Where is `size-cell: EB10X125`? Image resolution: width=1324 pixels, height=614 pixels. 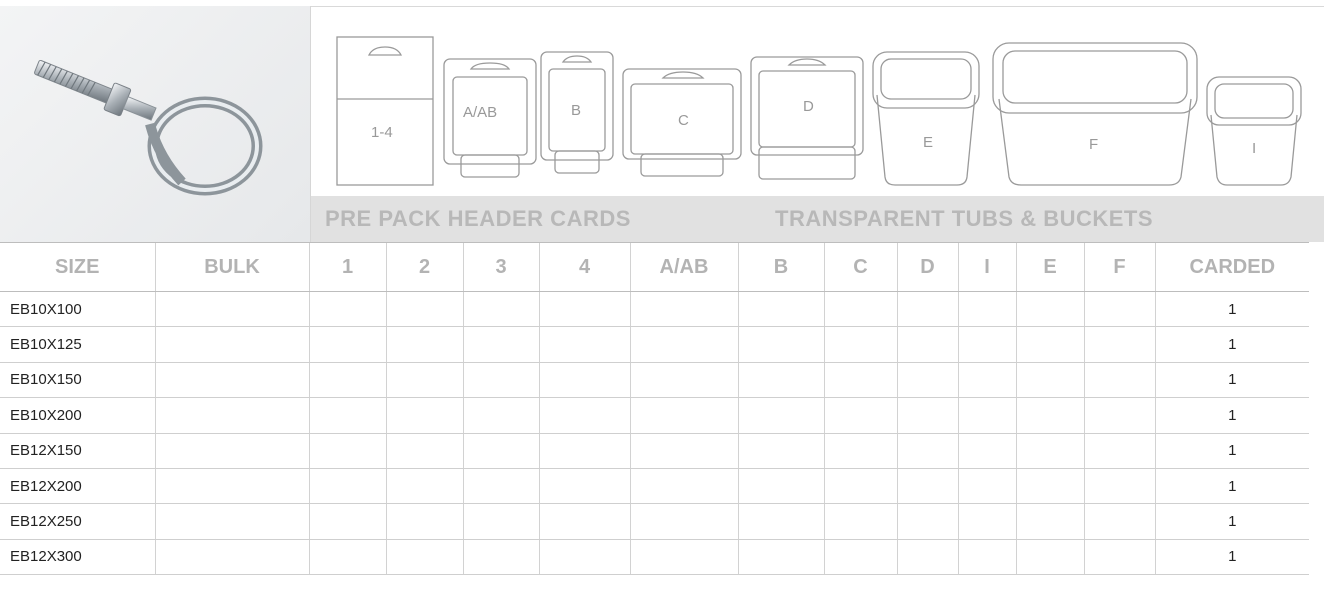
size-cell: EB10X125 is located at coordinates (77, 344).